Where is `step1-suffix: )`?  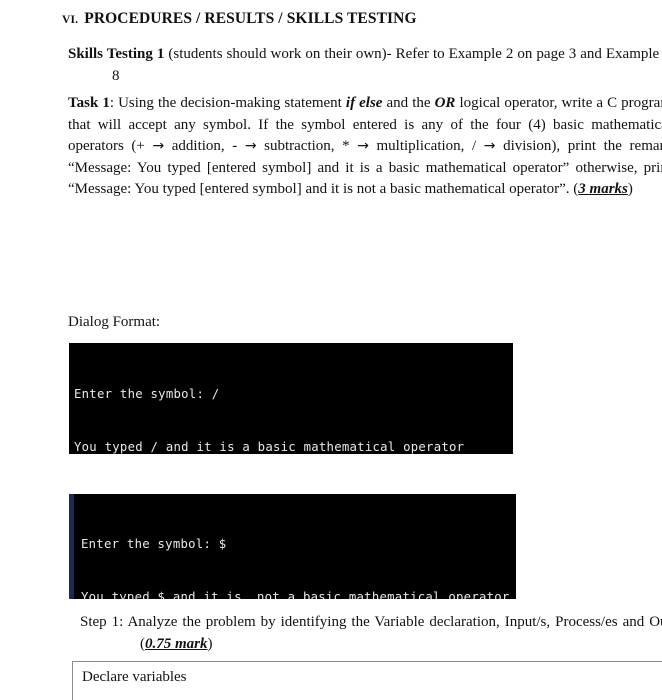 step1-suffix: ) is located at coordinates (210, 643).